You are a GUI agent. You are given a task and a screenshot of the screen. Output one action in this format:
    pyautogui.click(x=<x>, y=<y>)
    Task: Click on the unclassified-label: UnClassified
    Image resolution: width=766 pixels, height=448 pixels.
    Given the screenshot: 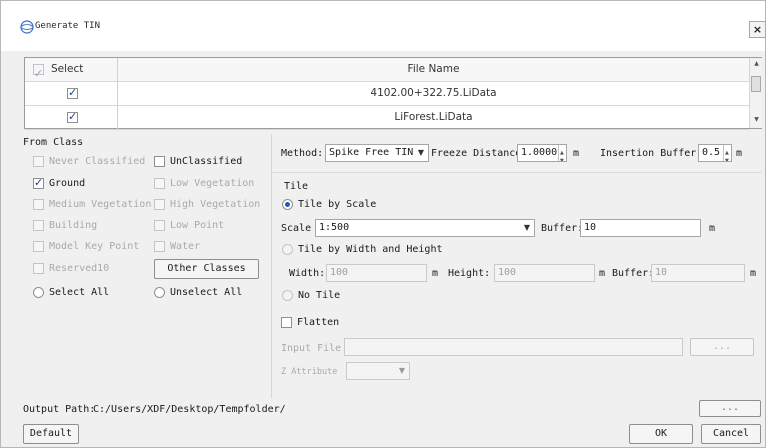 What is the action you would take?
    pyautogui.click(x=206, y=161)
    